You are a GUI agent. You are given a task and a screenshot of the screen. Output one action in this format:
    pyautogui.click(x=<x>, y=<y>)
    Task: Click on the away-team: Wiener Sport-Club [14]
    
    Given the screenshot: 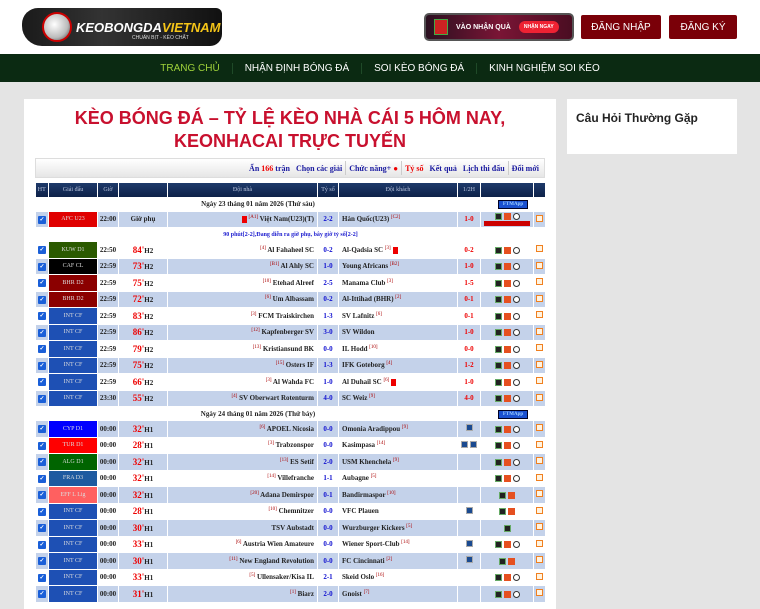 What is the action you would take?
    pyautogui.click(x=398, y=544)
    